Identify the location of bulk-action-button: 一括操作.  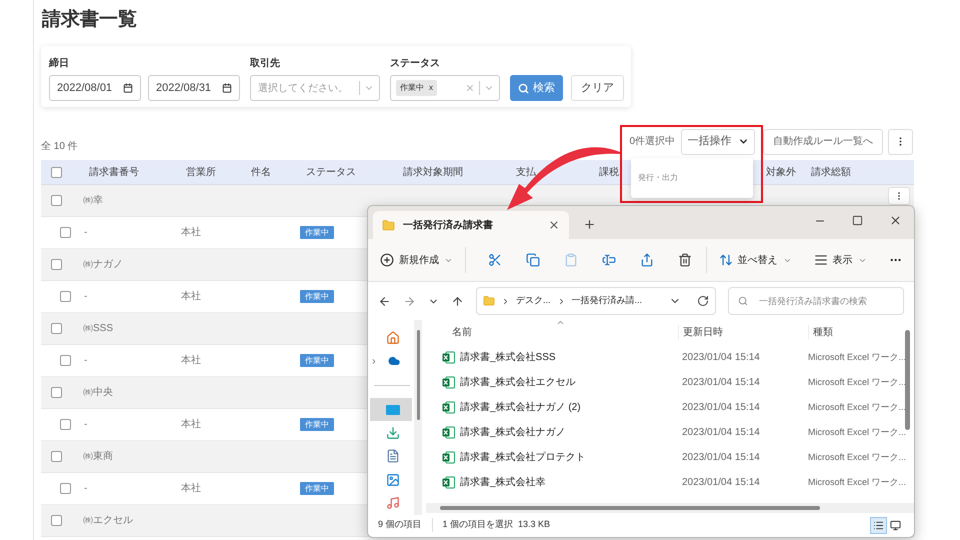
(718, 141).